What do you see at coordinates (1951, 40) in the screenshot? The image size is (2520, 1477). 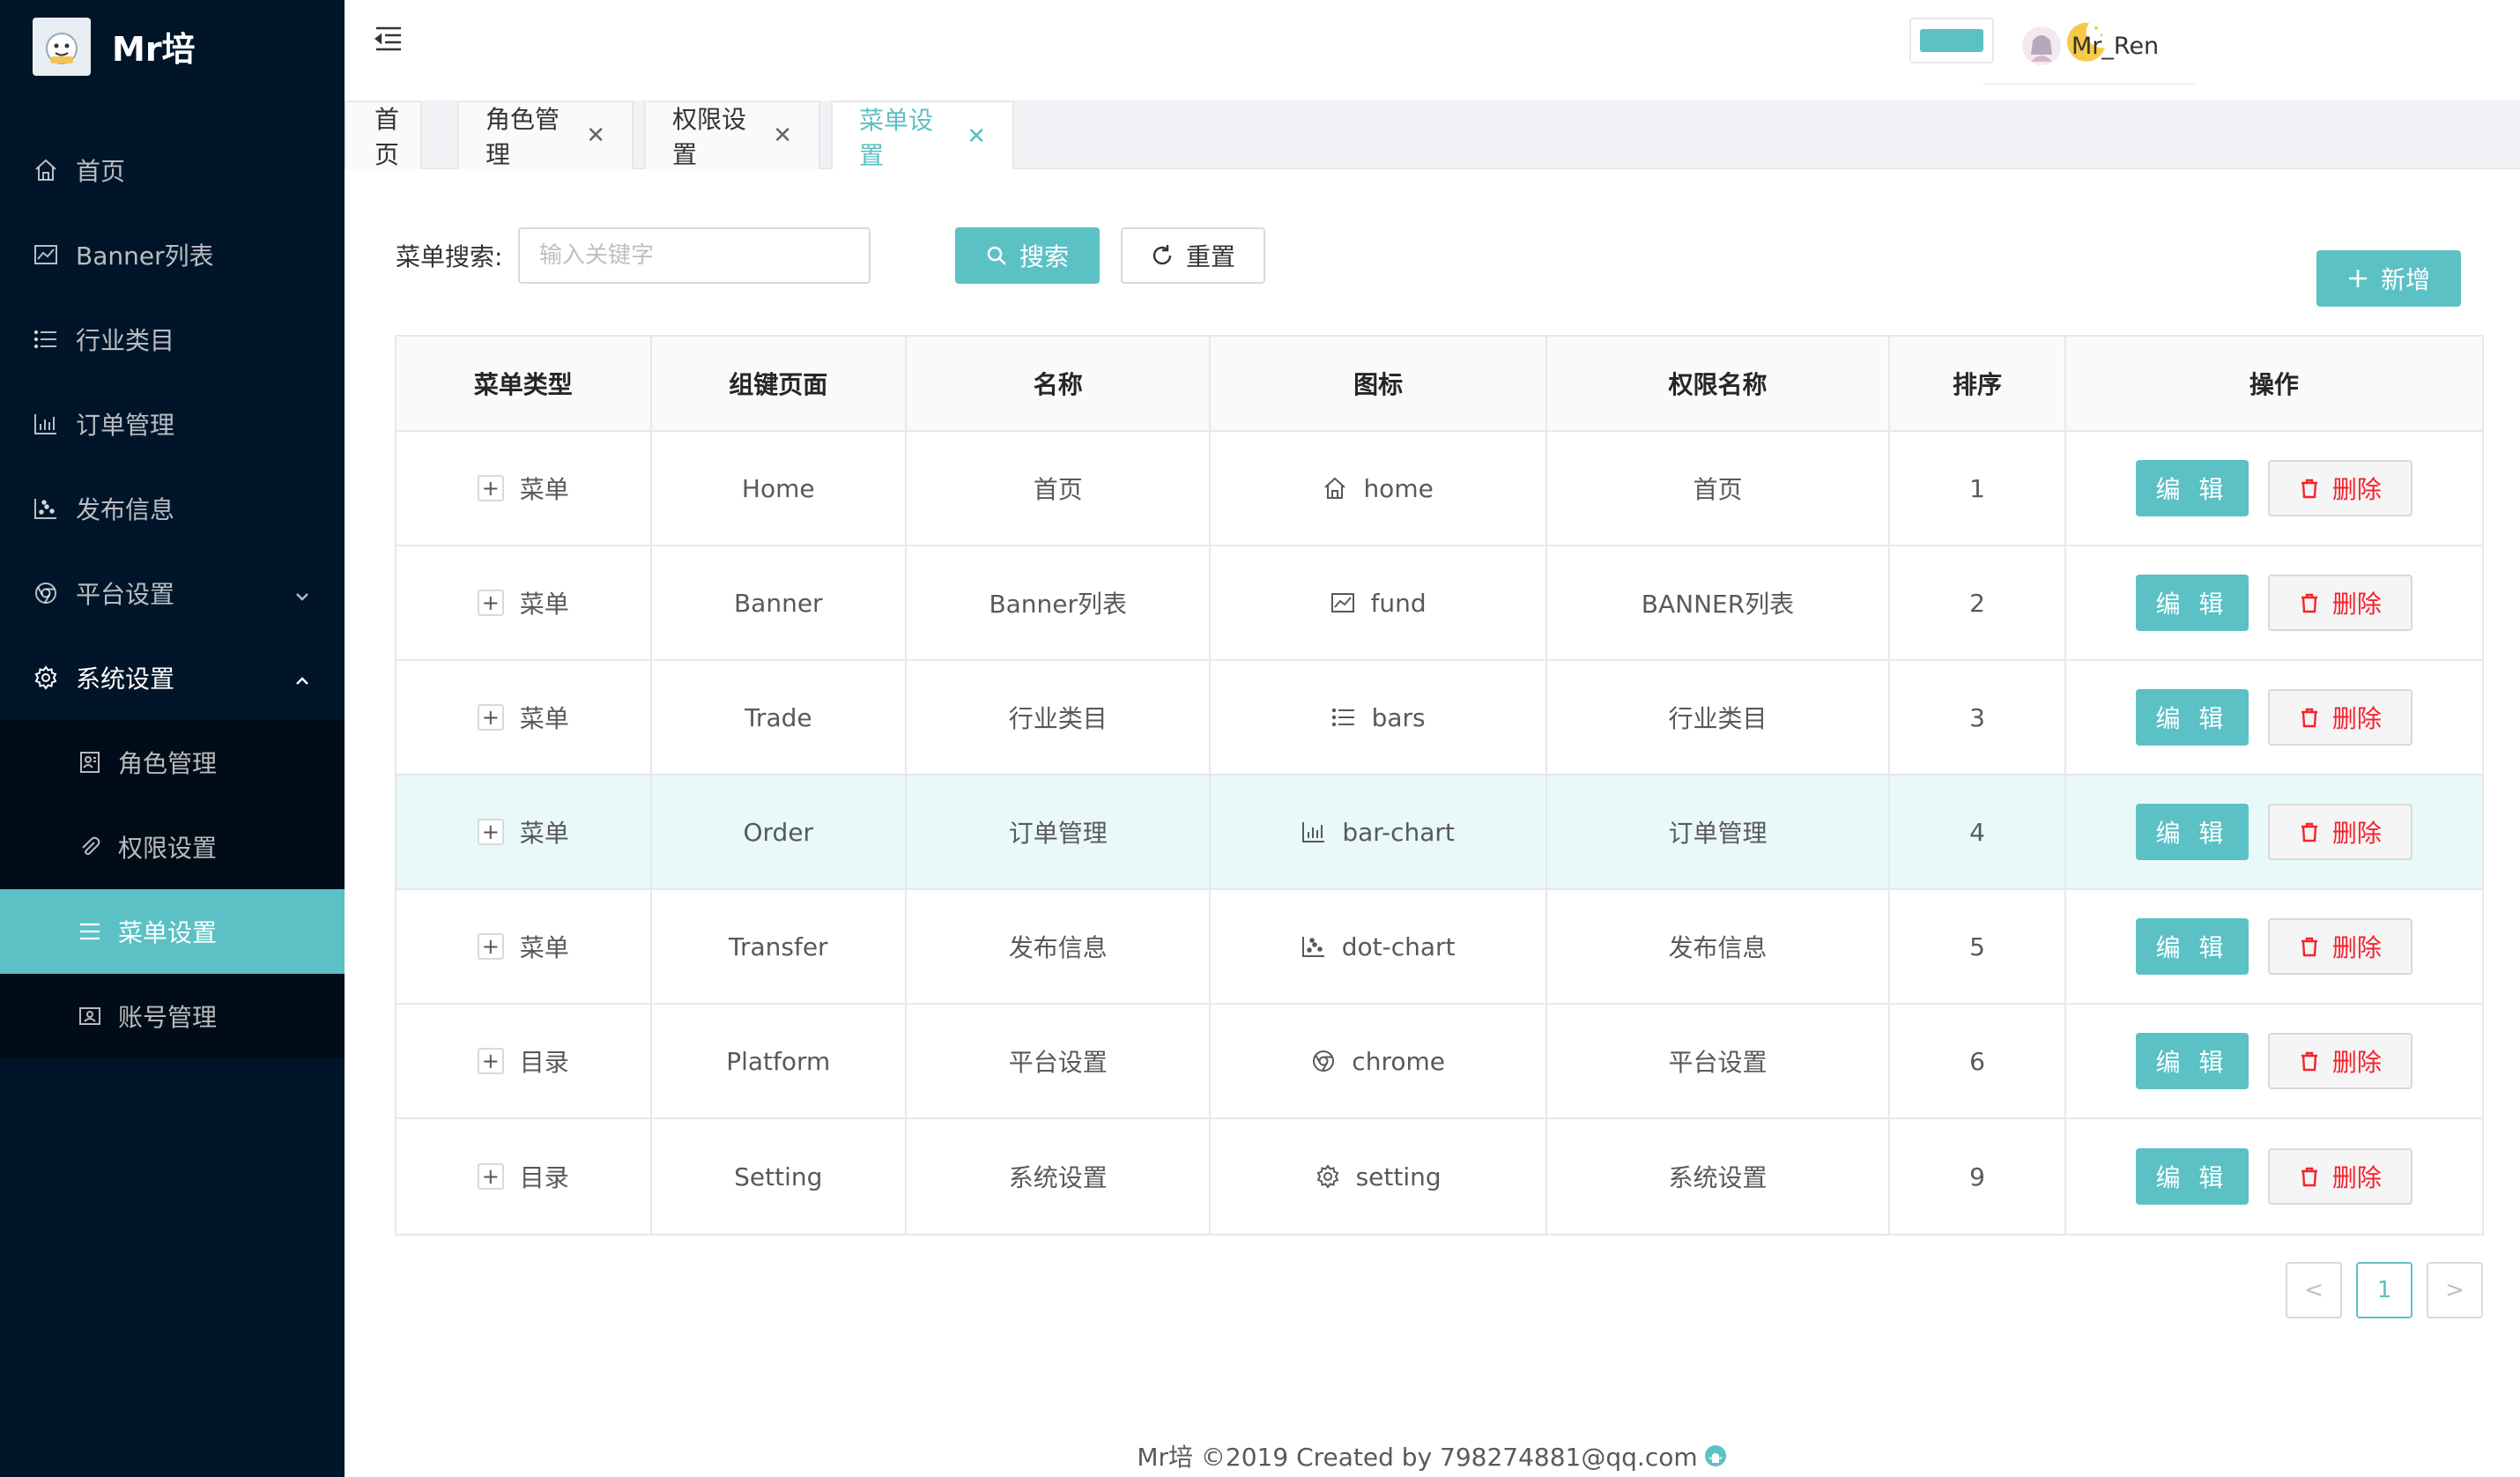 I see `theme-color-picker` at bounding box center [1951, 40].